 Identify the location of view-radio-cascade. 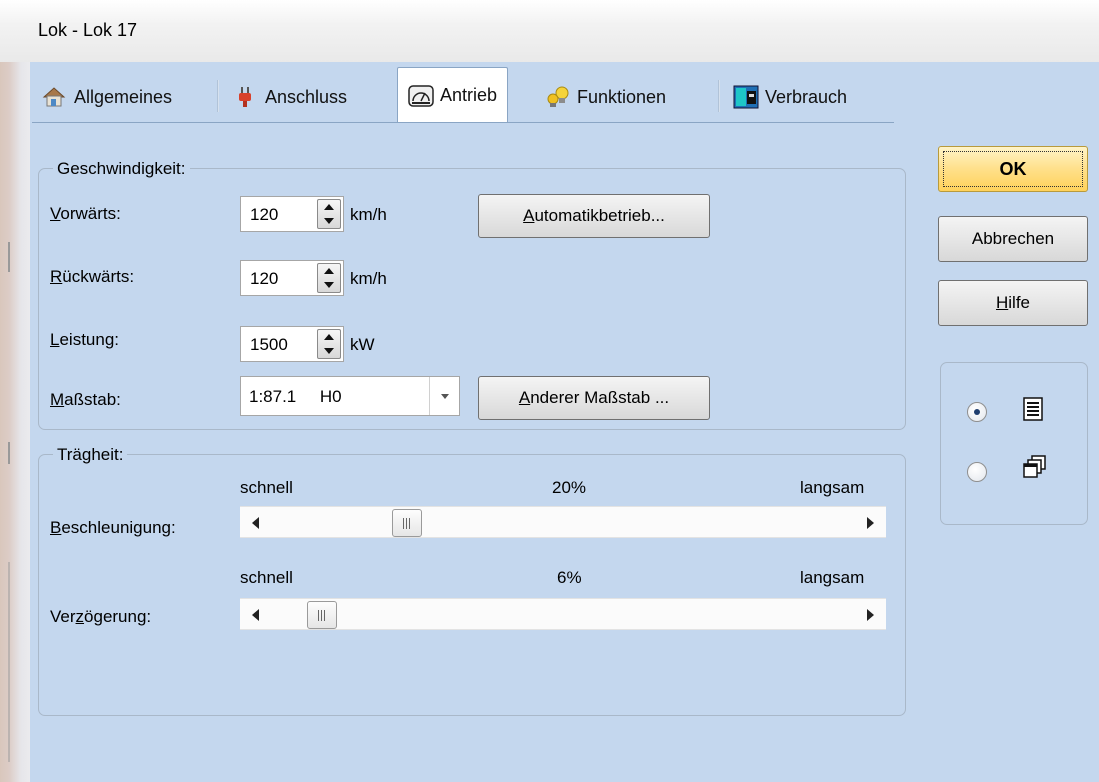
(977, 472).